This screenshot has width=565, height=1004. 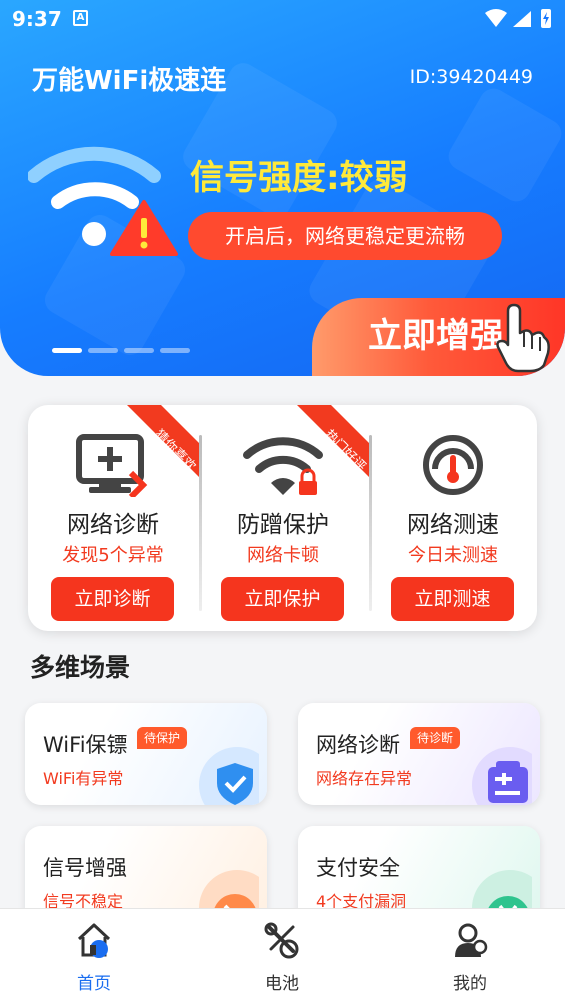 What do you see at coordinates (281, 940) in the screenshot?
I see `battery-tools-icon` at bounding box center [281, 940].